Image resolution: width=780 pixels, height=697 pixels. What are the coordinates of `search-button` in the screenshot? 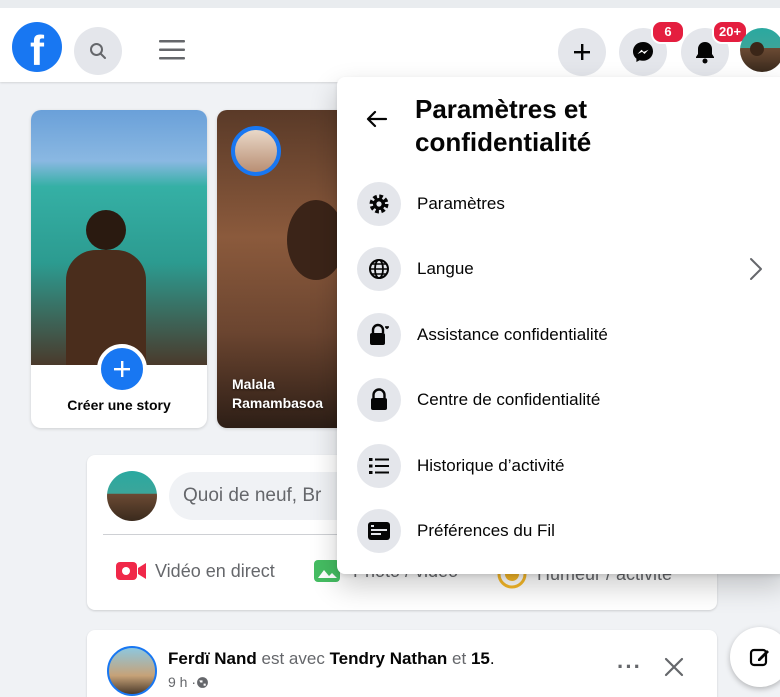 It's located at (98, 51).